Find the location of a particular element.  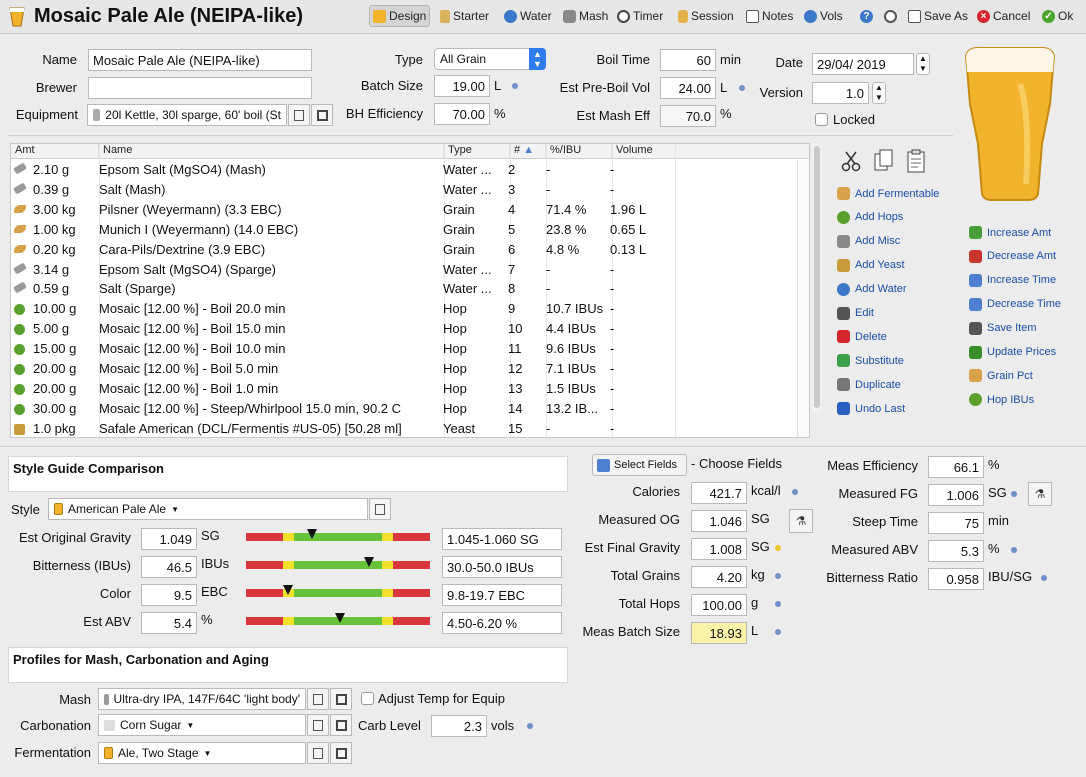

table-scrollbar is located at coordinates (803, 298).